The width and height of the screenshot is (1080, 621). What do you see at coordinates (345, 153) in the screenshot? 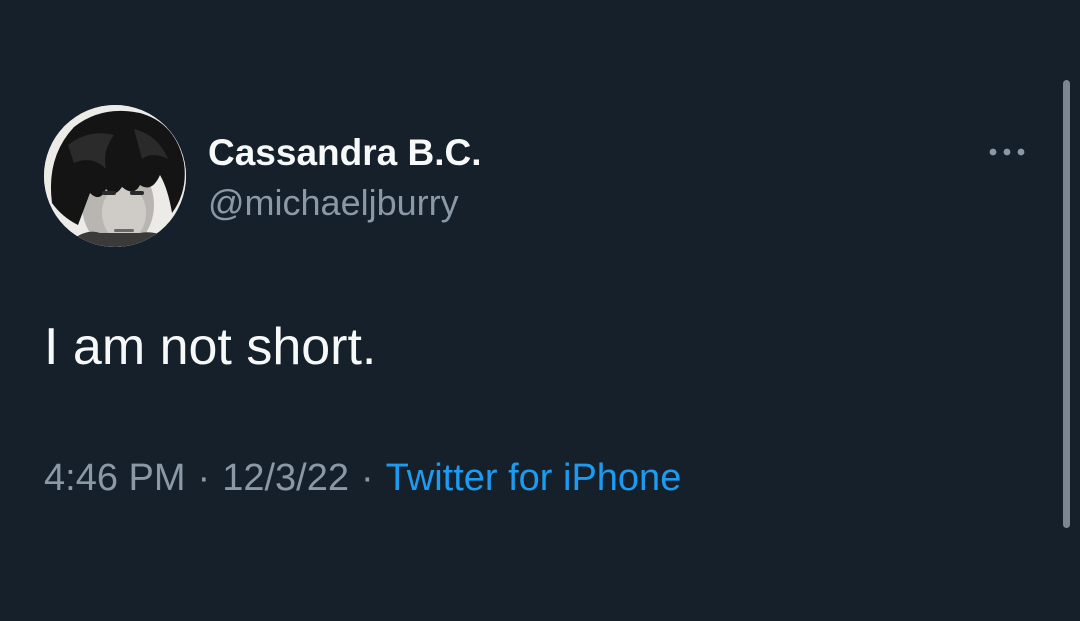
I see `author-display-name: Cassandra B.C.` at bounding box center [345, 153].